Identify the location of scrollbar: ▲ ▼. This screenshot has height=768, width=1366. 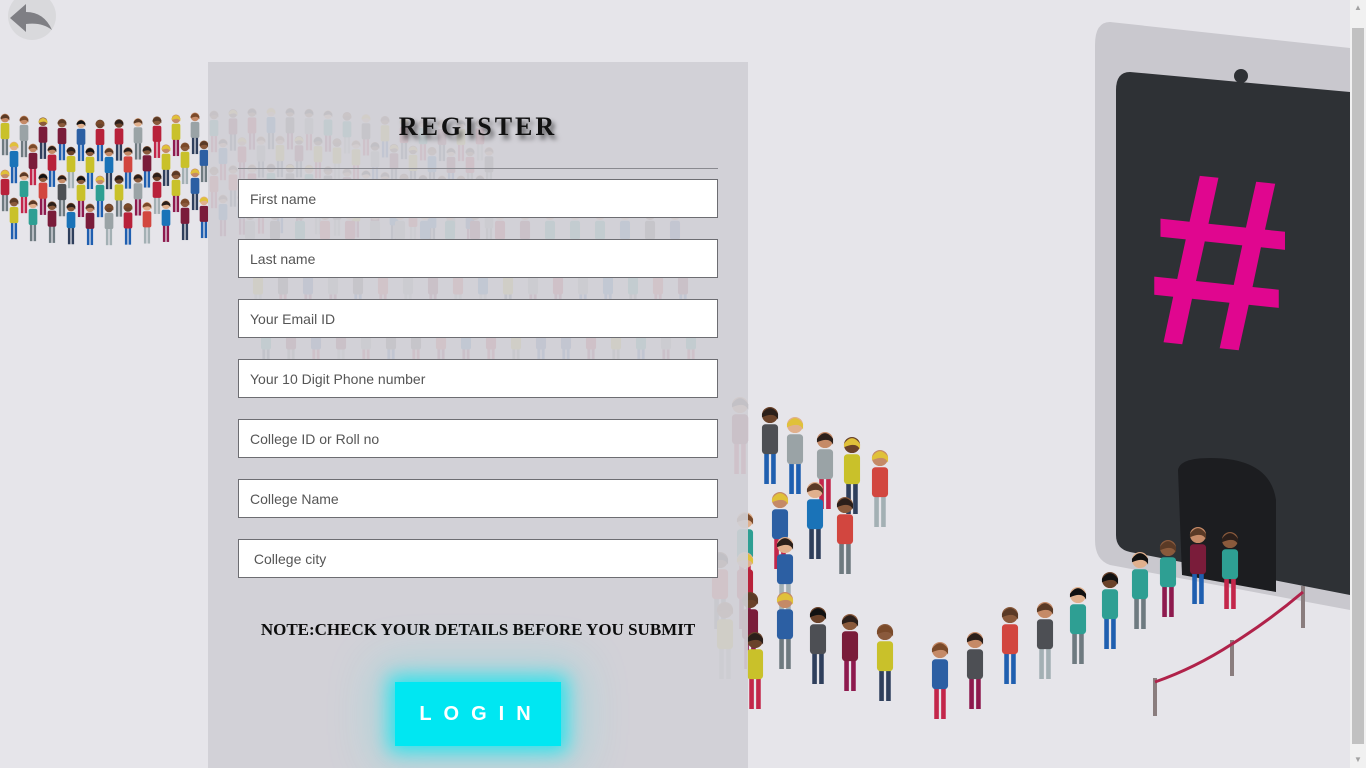
(1358, 384).